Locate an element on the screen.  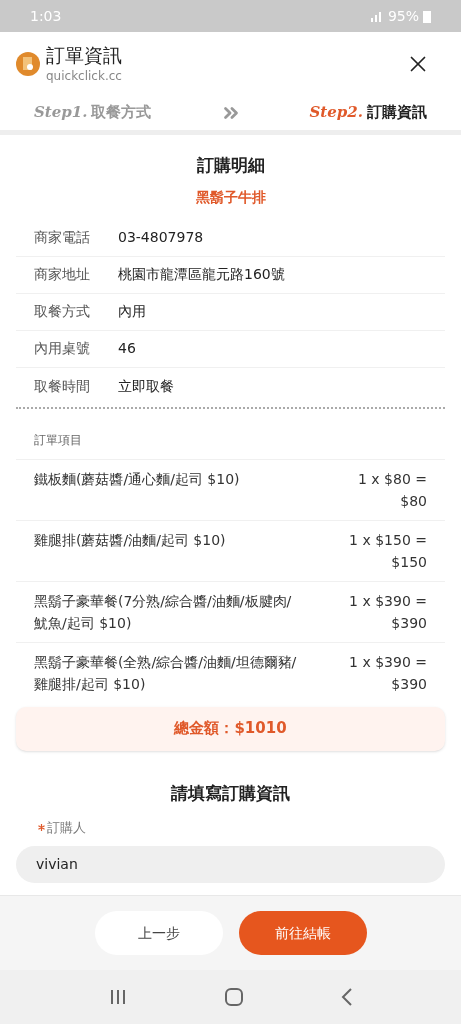
home-icon is located at coordinates (233, 997).